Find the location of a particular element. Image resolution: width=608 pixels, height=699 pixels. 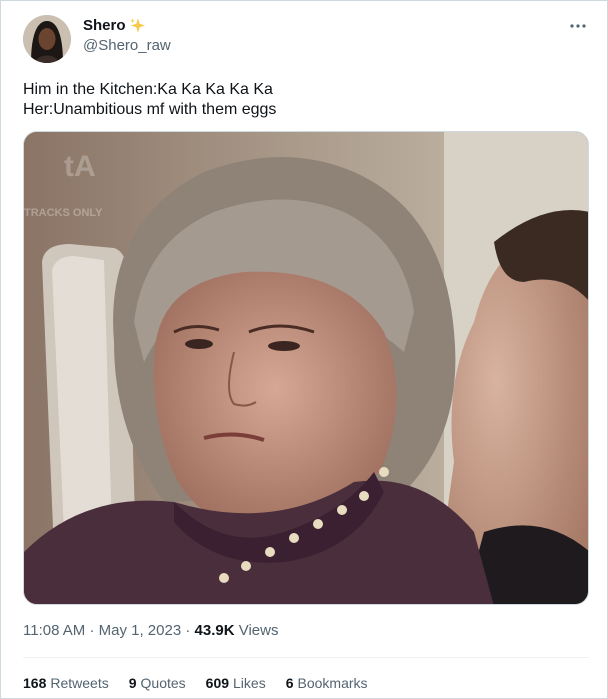

quotes-stat: 9 Quotes is located at coordinates (157, 683).